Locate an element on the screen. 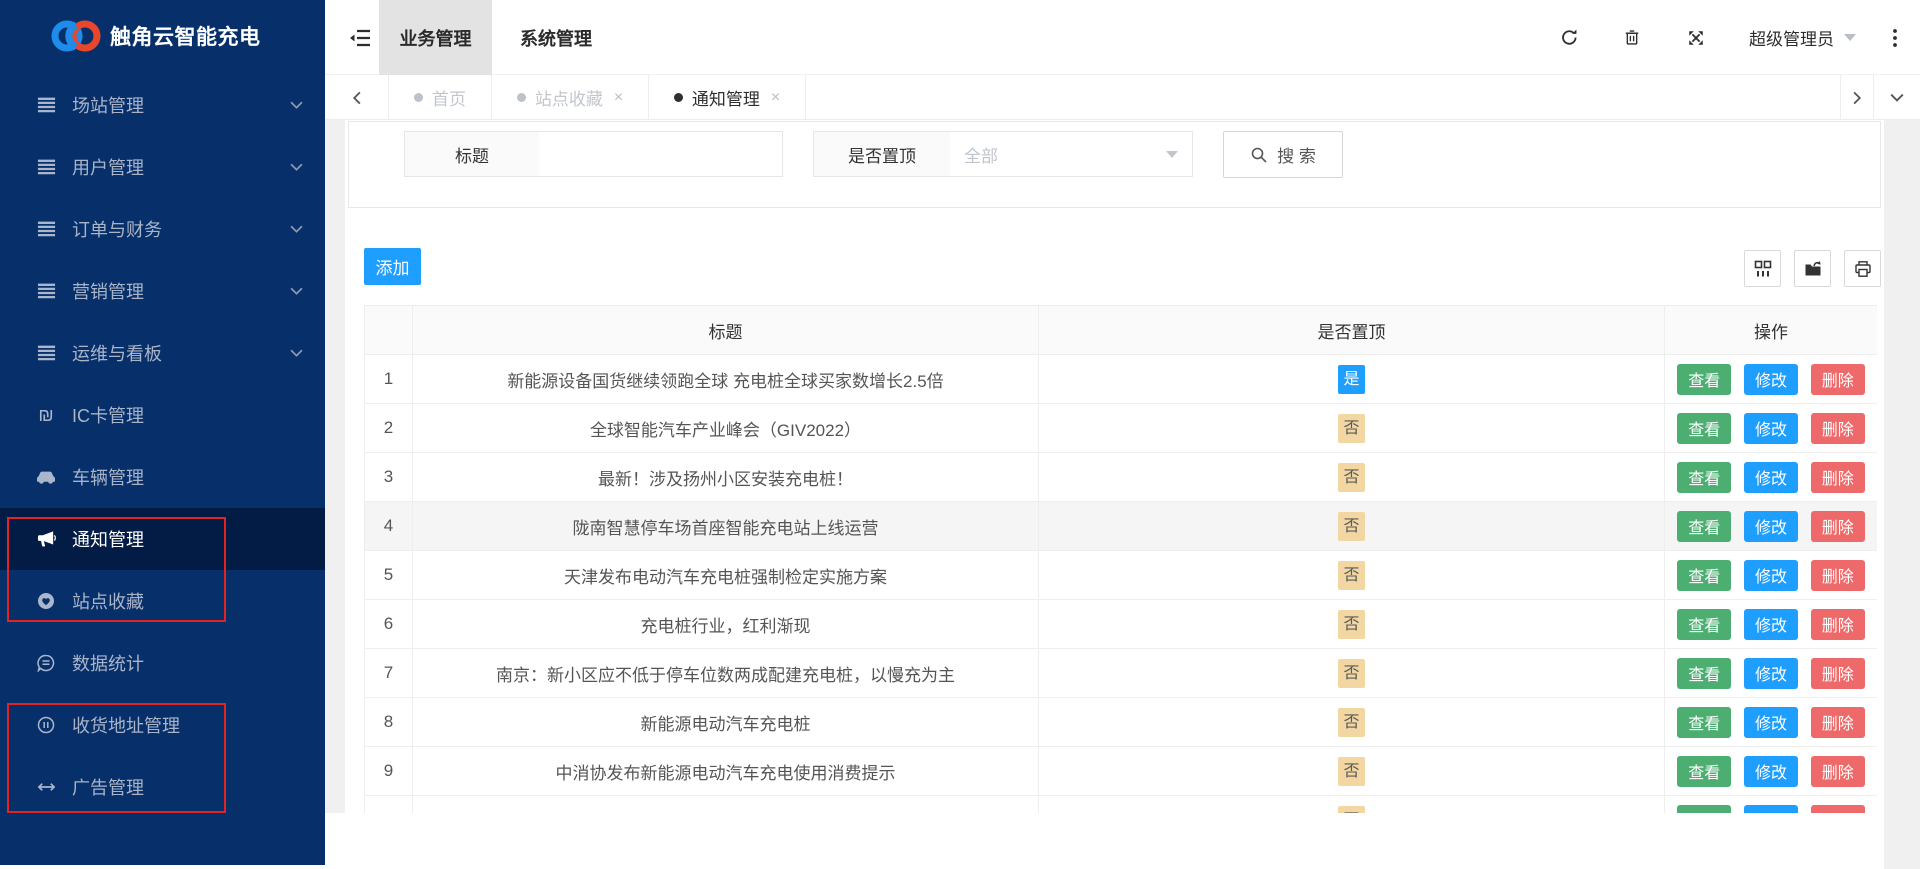  title-search-input is located at coordinates (661, 154).